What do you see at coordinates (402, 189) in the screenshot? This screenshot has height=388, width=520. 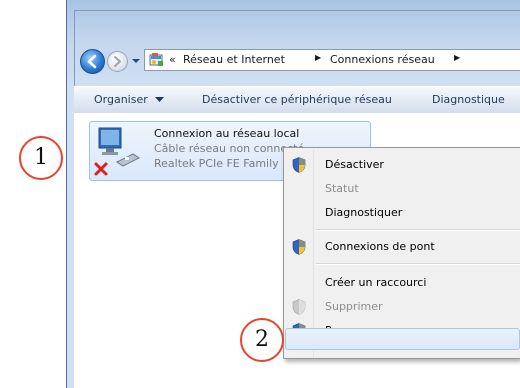 I see `menu-item-status: Statut` at bounding box center [402, 189].